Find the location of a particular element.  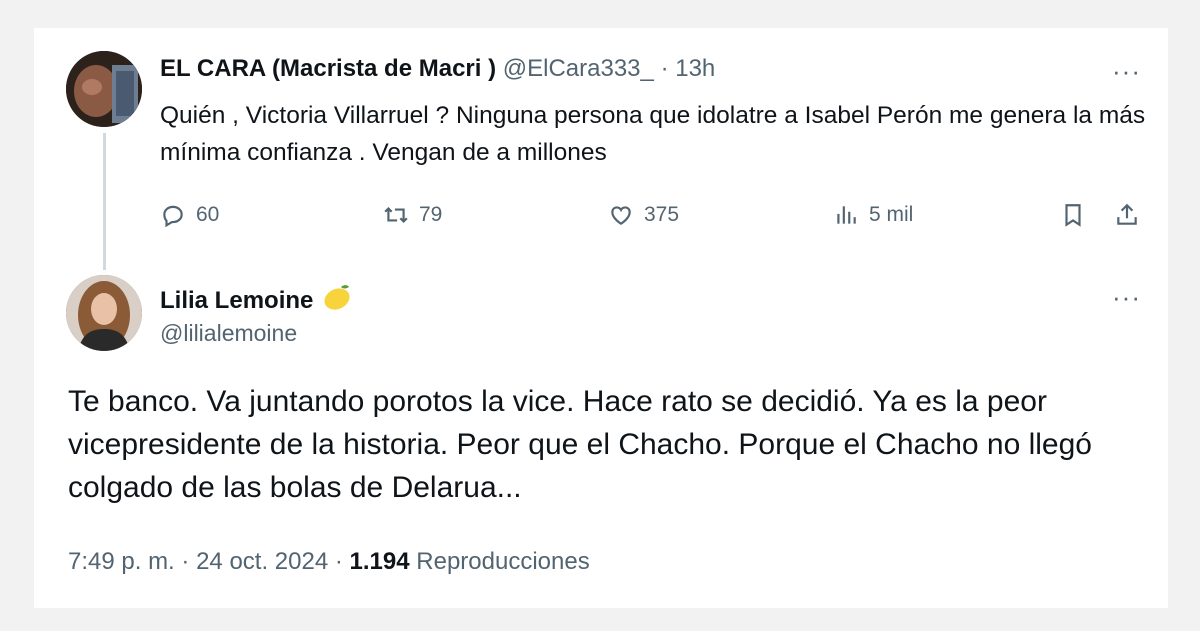

tweet2-handle: @lilialemoine is located at coordinates (228, 333).